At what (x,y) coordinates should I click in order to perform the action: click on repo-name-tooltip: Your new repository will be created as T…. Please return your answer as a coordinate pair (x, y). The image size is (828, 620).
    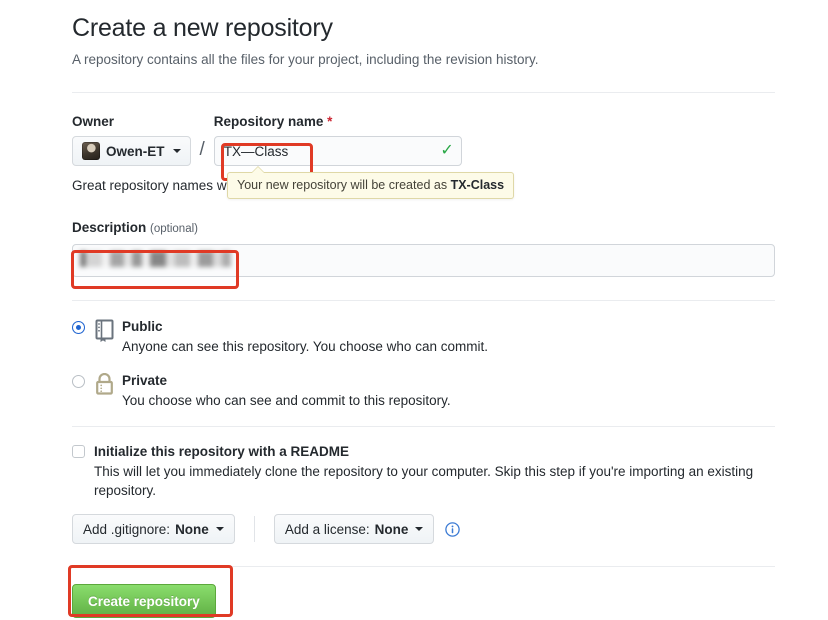
    Looking at the image, I should click on (371, 182).